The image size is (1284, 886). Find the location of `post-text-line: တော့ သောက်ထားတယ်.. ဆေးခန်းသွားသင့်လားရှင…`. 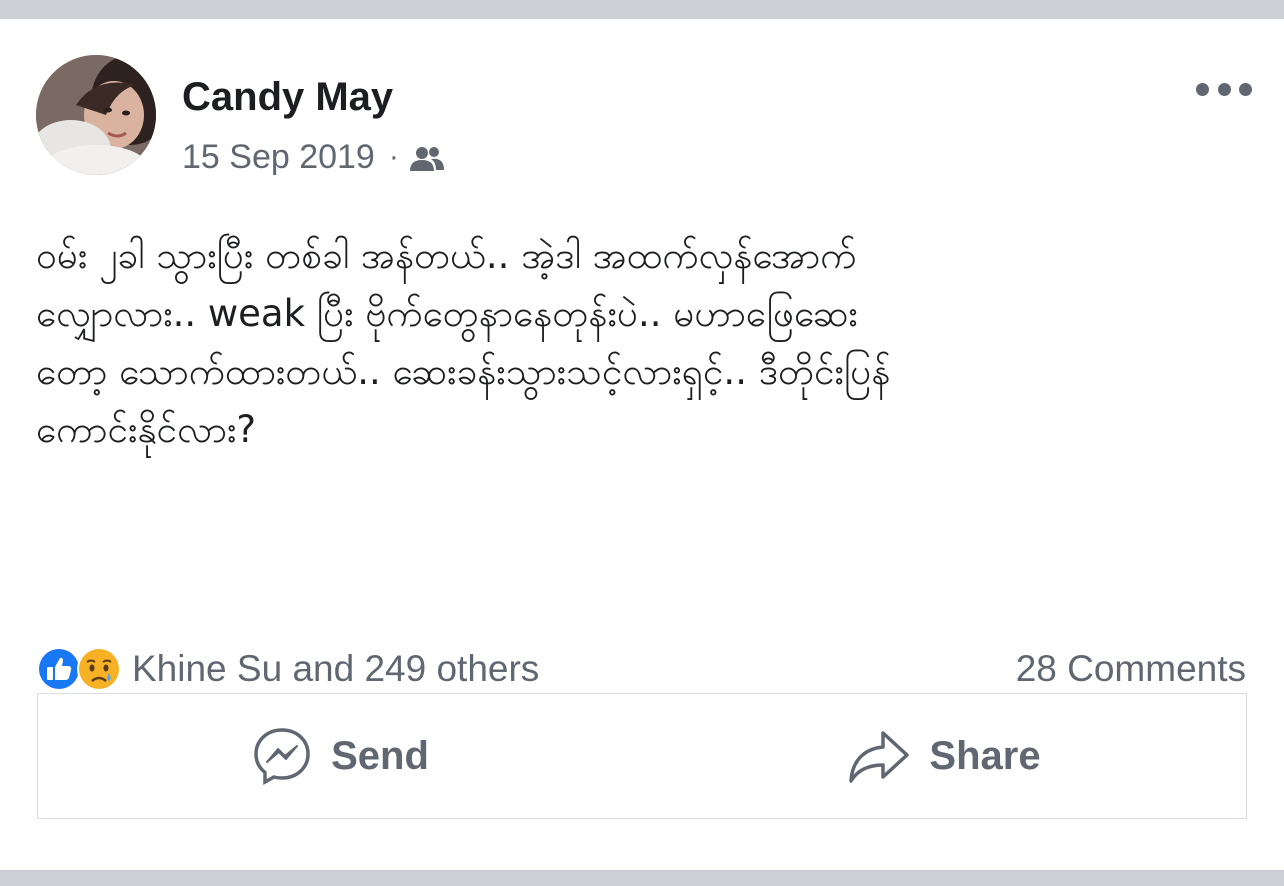

post-text-line: တော့ သောက်ထားတယ်.. ဆေးခန်းသွားသင့်လားရှင… is located at coordinates (463, 371).